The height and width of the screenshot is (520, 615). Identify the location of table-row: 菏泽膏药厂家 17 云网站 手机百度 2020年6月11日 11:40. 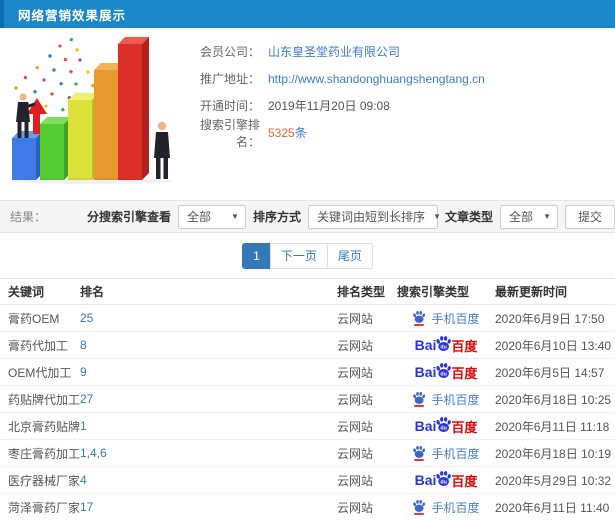
(307, 506).